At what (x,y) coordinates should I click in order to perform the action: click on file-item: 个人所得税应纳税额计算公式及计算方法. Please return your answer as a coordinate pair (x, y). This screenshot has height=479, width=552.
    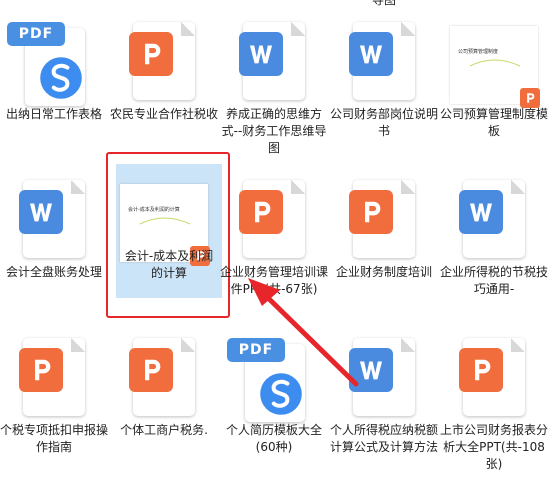
    Looking at the image, I should click on (384, 395).